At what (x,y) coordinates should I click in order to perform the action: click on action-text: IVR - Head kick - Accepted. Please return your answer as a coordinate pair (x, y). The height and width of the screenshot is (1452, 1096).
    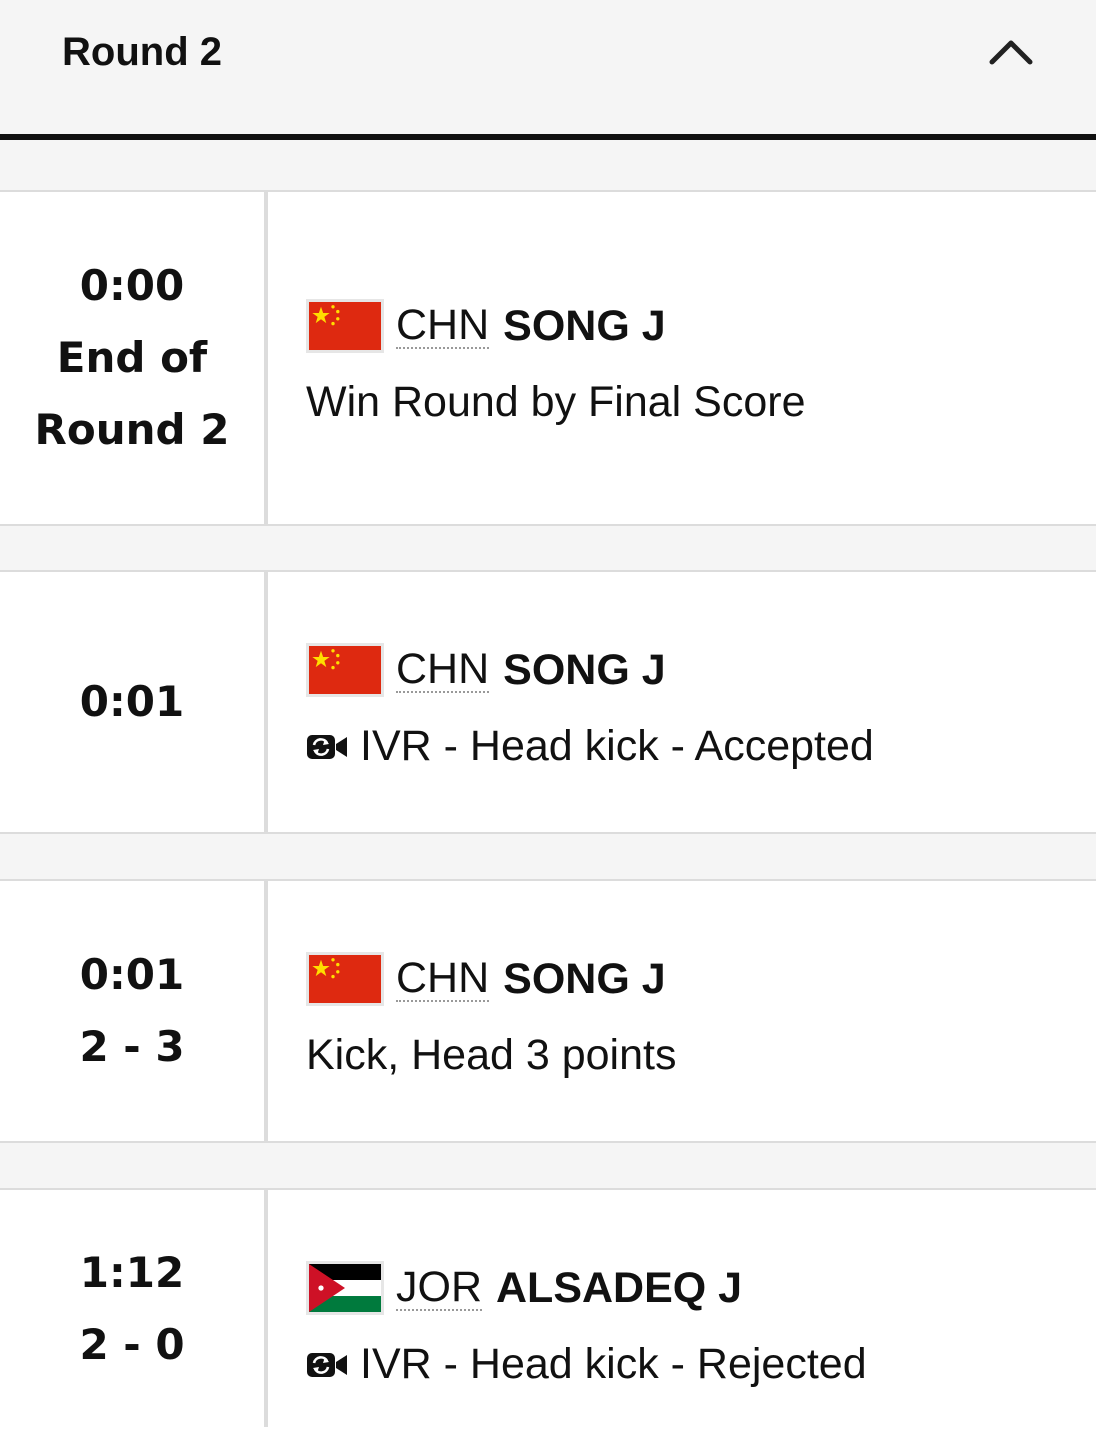
    Looking at the image, I should click on (617, 746).